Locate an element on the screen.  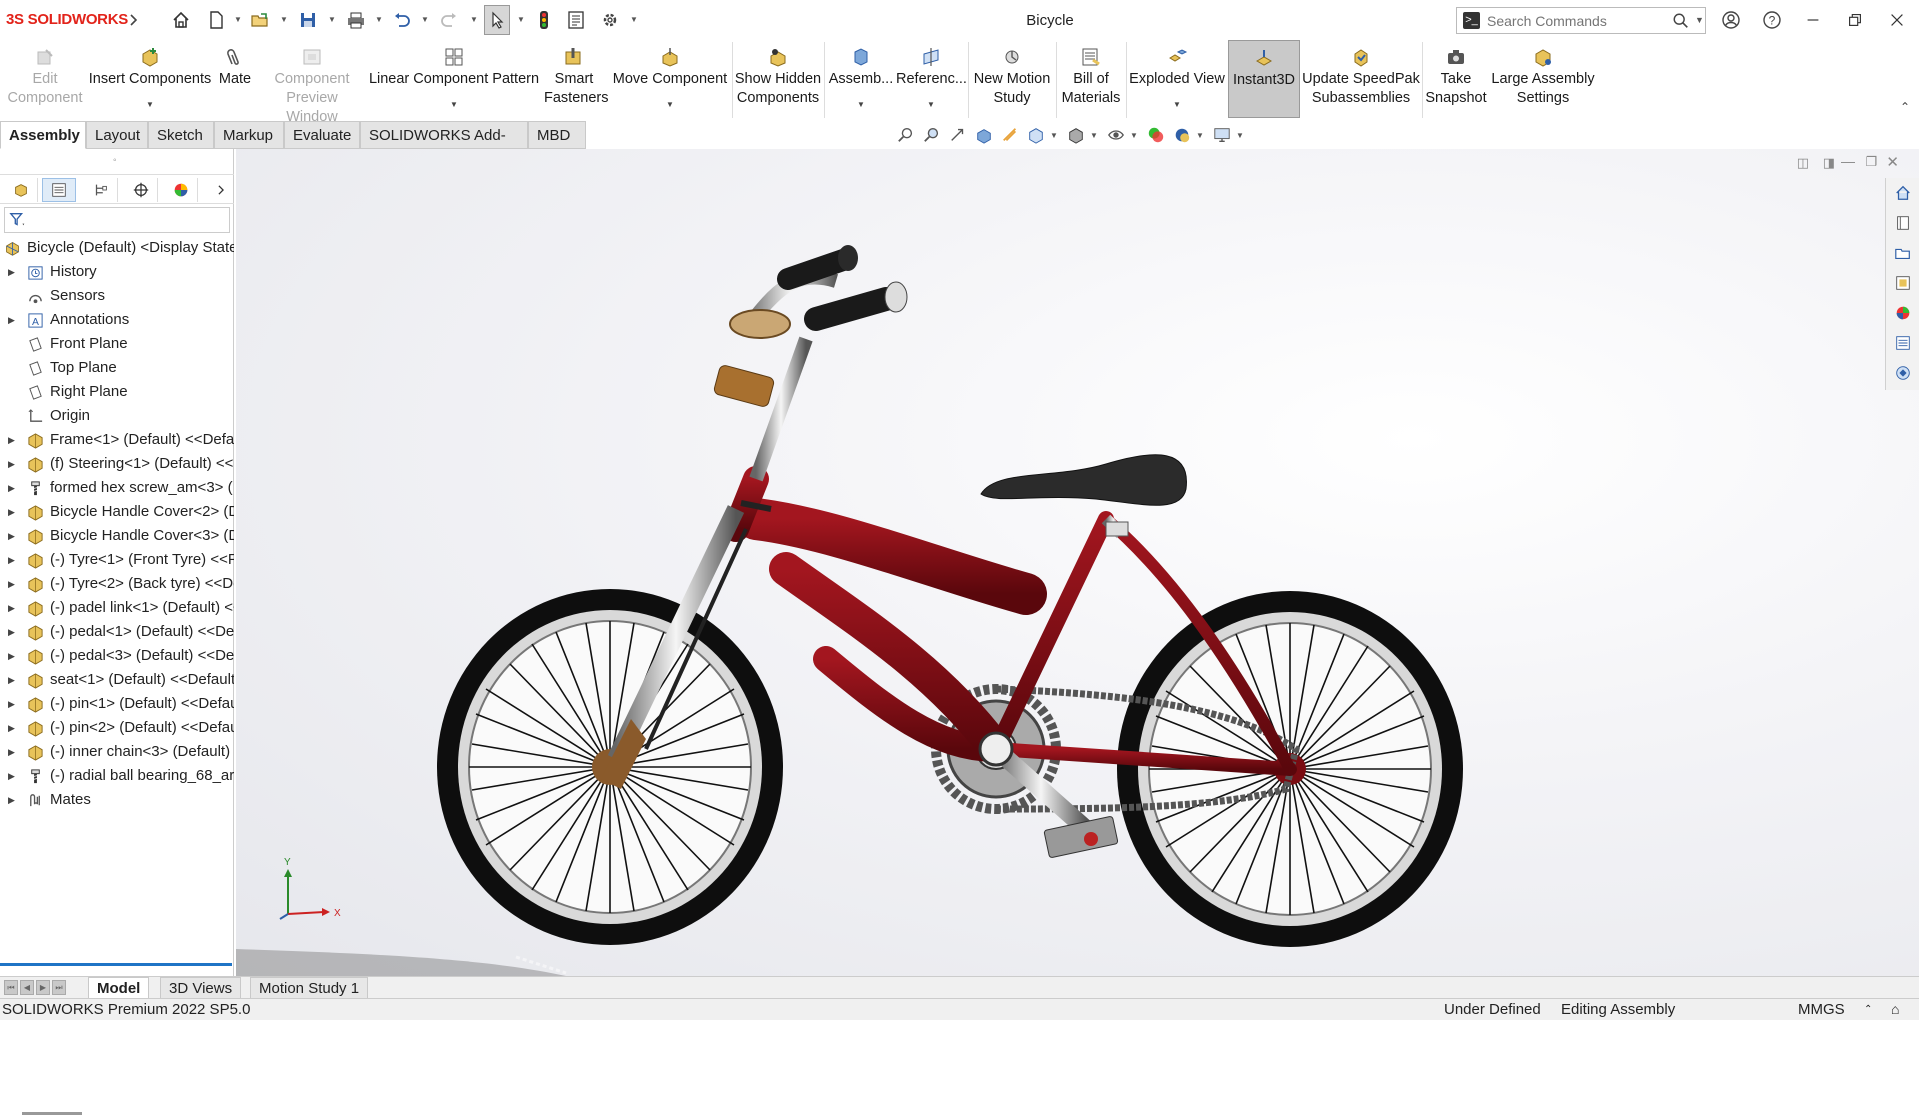
section-view-icon is located at coordinates (984, 135).